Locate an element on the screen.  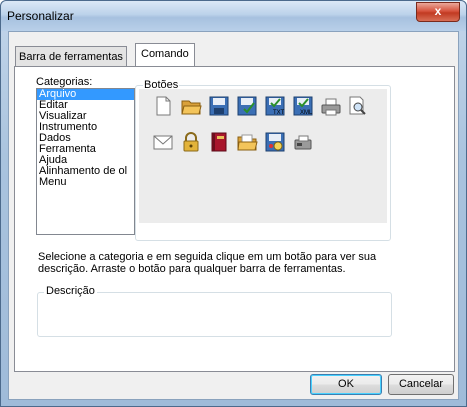
tab-barra-de-ferramentas: Barra de ferramentas is located at coordinates (71, 56).